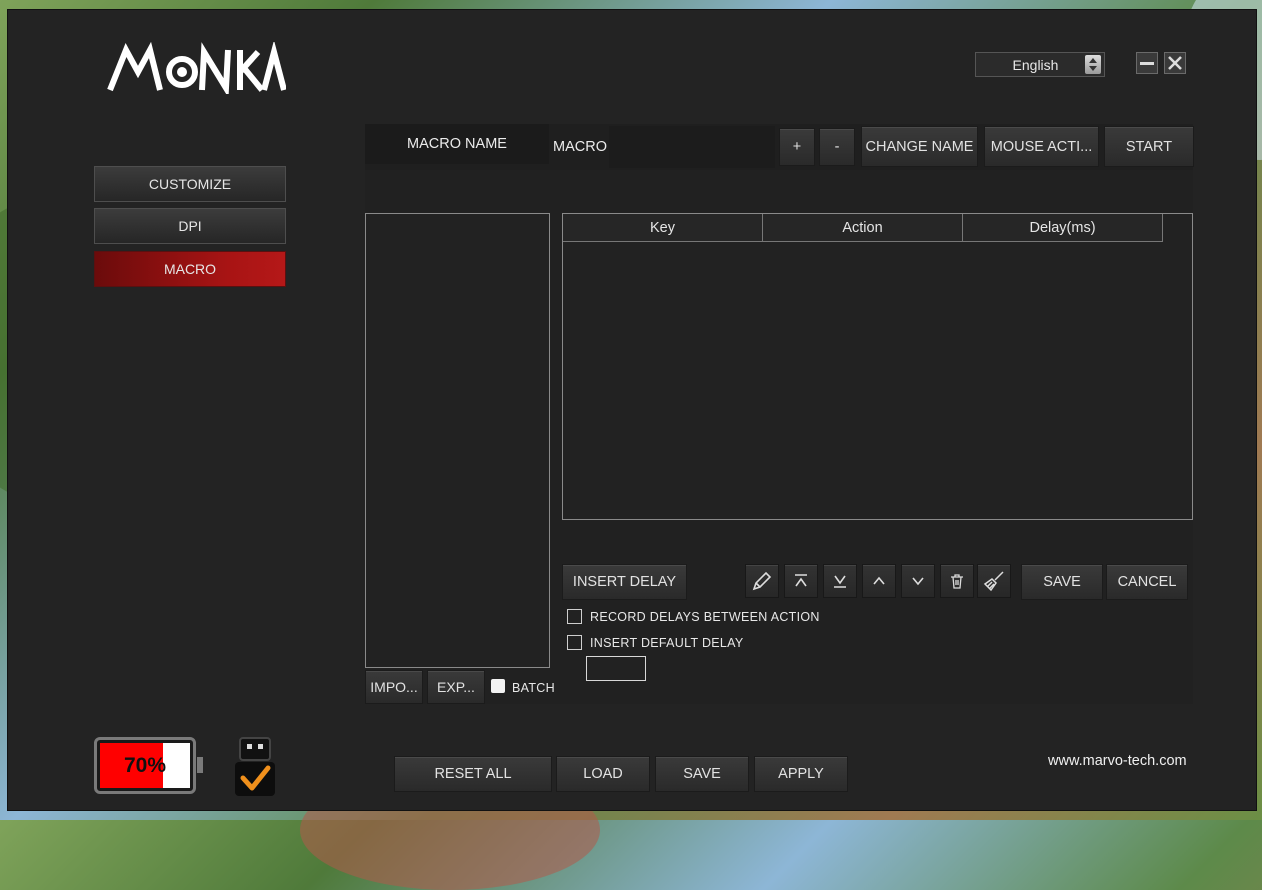 The height and width of the screenshot is (890, 1262). Describe the element at coordinates (1062, 582) in the screenshot. I see `editor-save-button: SAVE` at that location.